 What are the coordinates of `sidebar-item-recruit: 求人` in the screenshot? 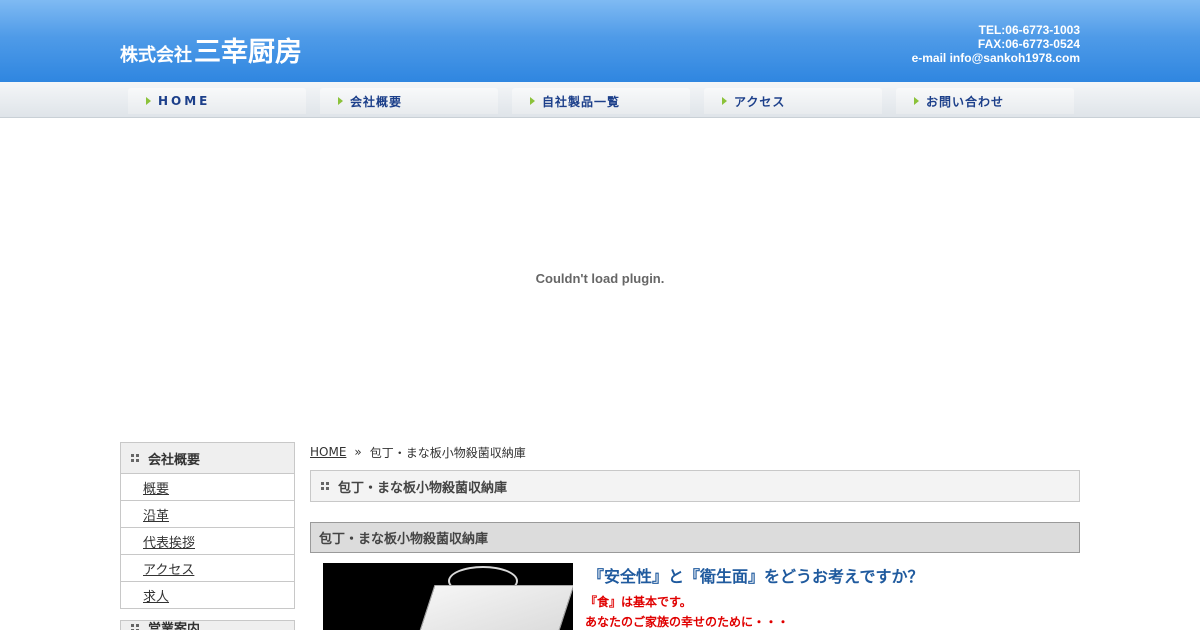 It's located at (207, 595).